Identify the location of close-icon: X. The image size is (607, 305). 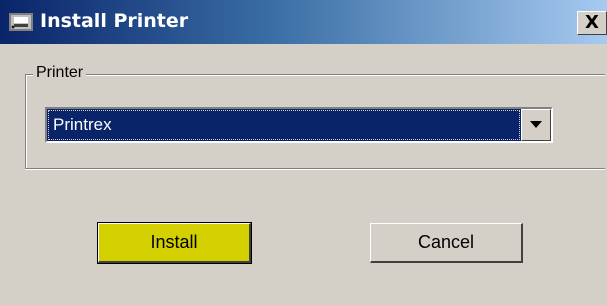
(592, 22).